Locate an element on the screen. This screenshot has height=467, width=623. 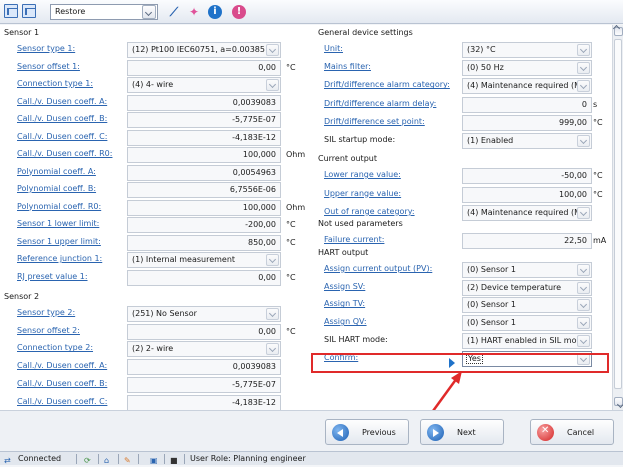
save-icon: ▣ is located at coordinates (155, 459).